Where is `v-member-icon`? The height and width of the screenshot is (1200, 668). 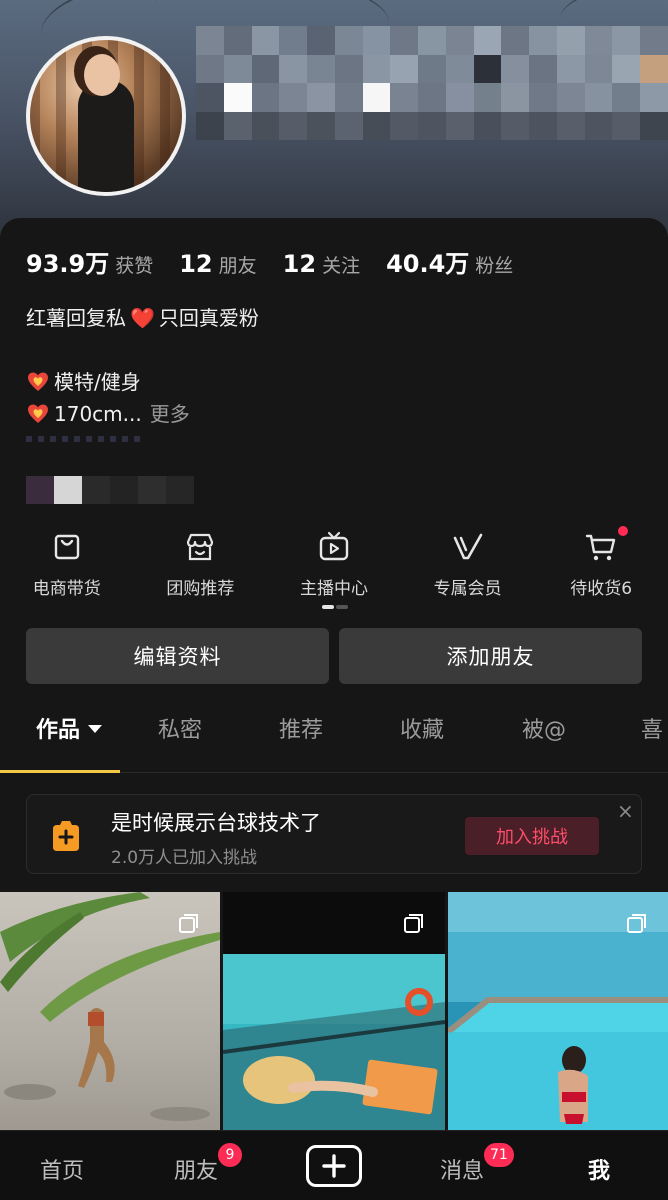 v-member-icon is located at coordinates (467, 546).